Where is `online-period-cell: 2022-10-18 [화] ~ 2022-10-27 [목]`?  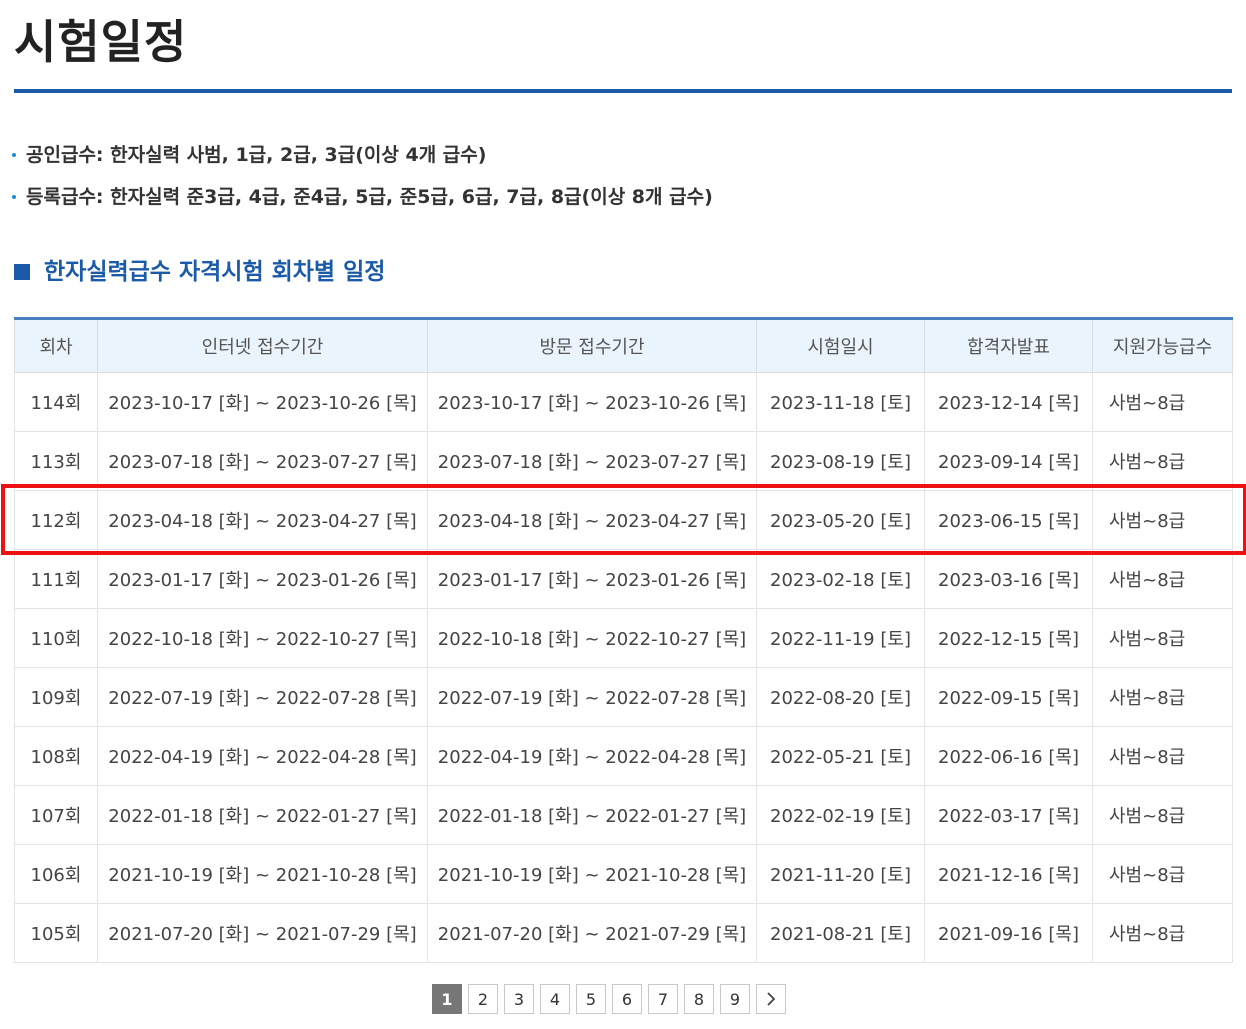
online-period-cell: 2022-10-18 [화] ~ 2022-10-27 [목] is located at coordinates (262, 638).